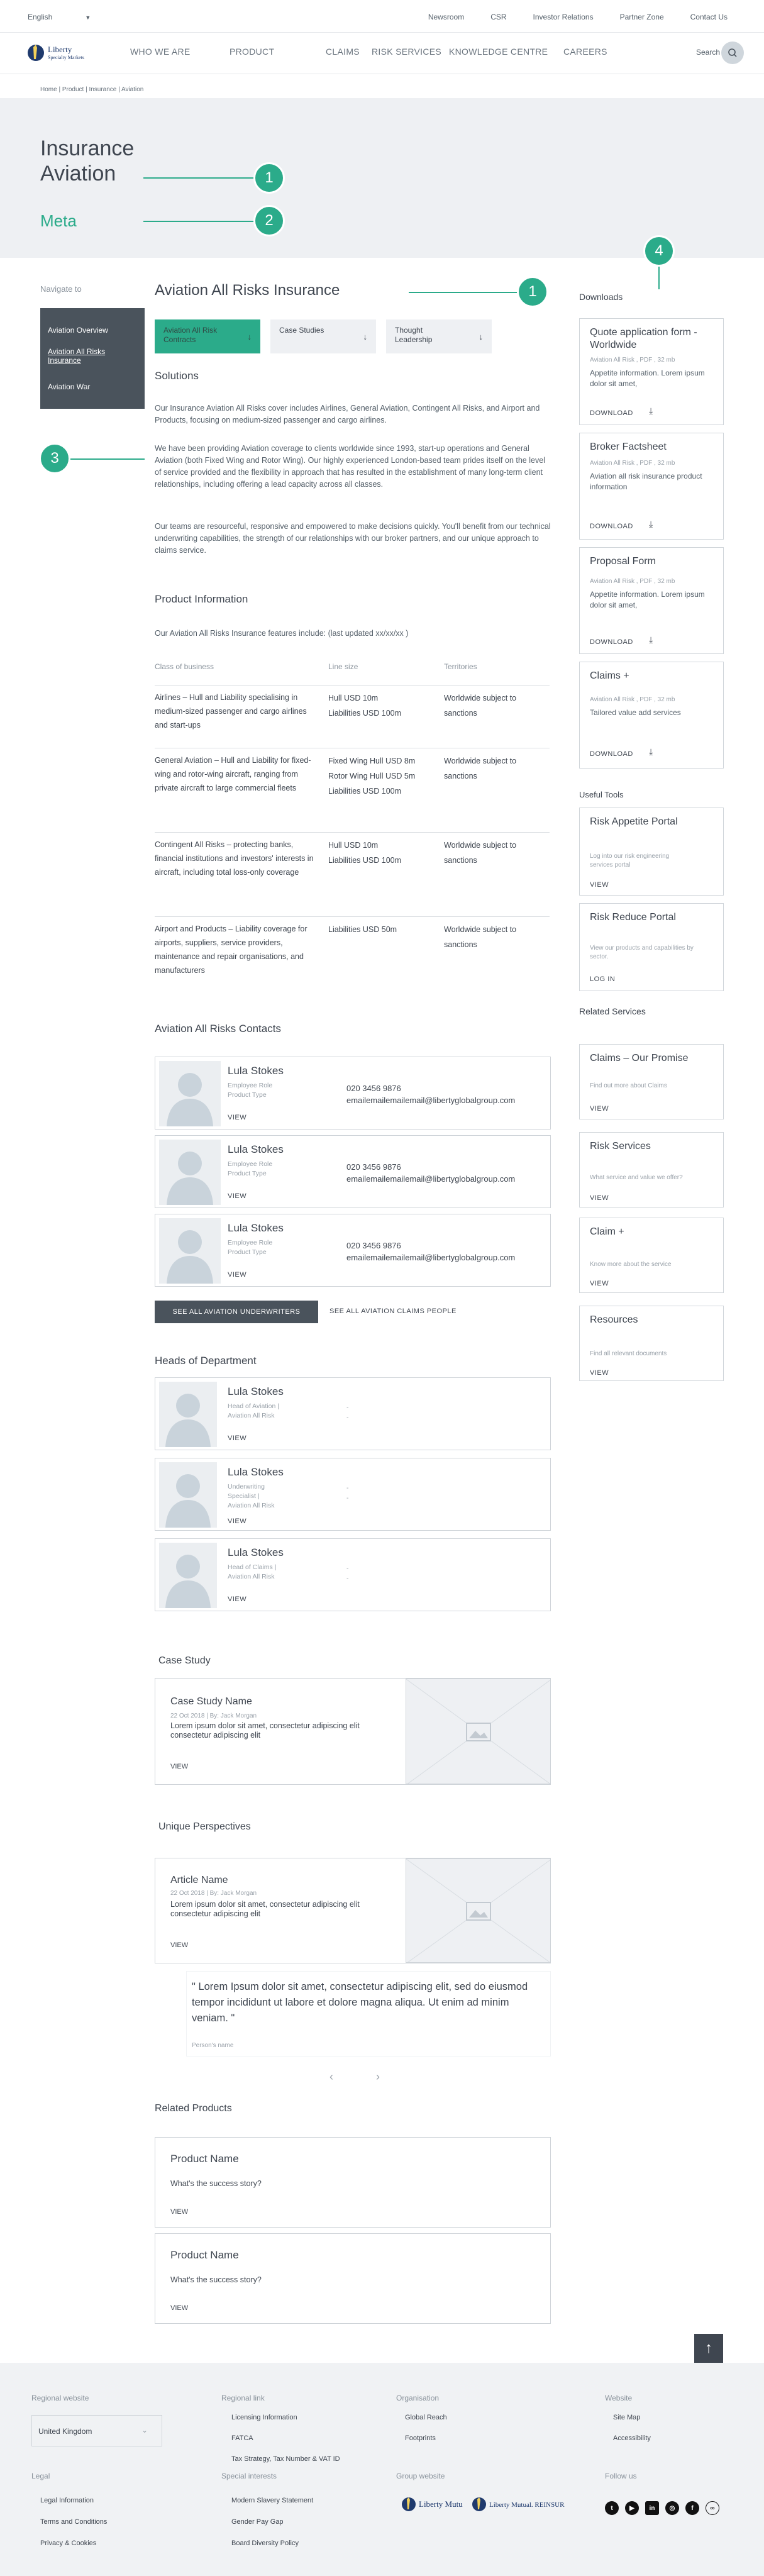 The width and height of the screenshot is (764, 2576). I want to click on back-to-top-button: ↑, so click(709, 2348).